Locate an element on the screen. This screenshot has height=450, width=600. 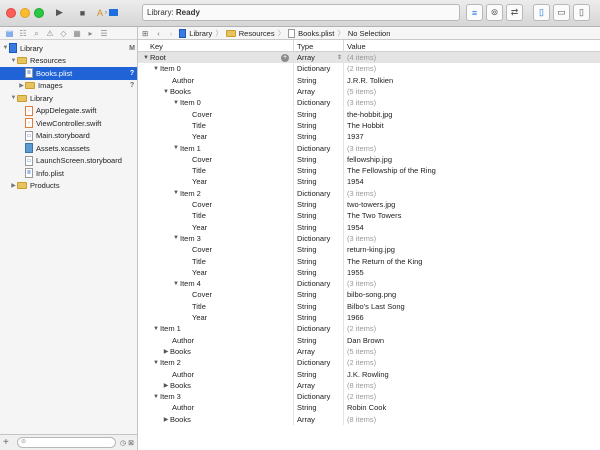
plist-row: ▼ Item 3 Dictionary (3 items) is located at coordinates (369, 238).